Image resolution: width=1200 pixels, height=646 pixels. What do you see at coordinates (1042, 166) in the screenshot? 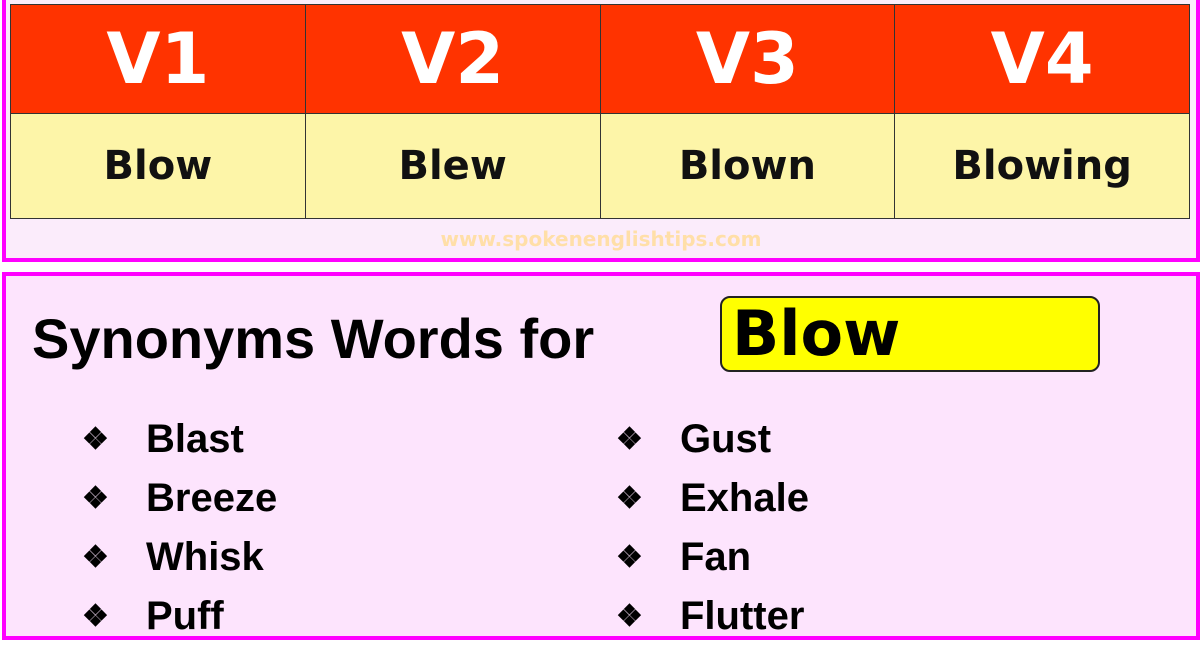
I see `value-v4: Blowing` at bounding box center [1042, 166].